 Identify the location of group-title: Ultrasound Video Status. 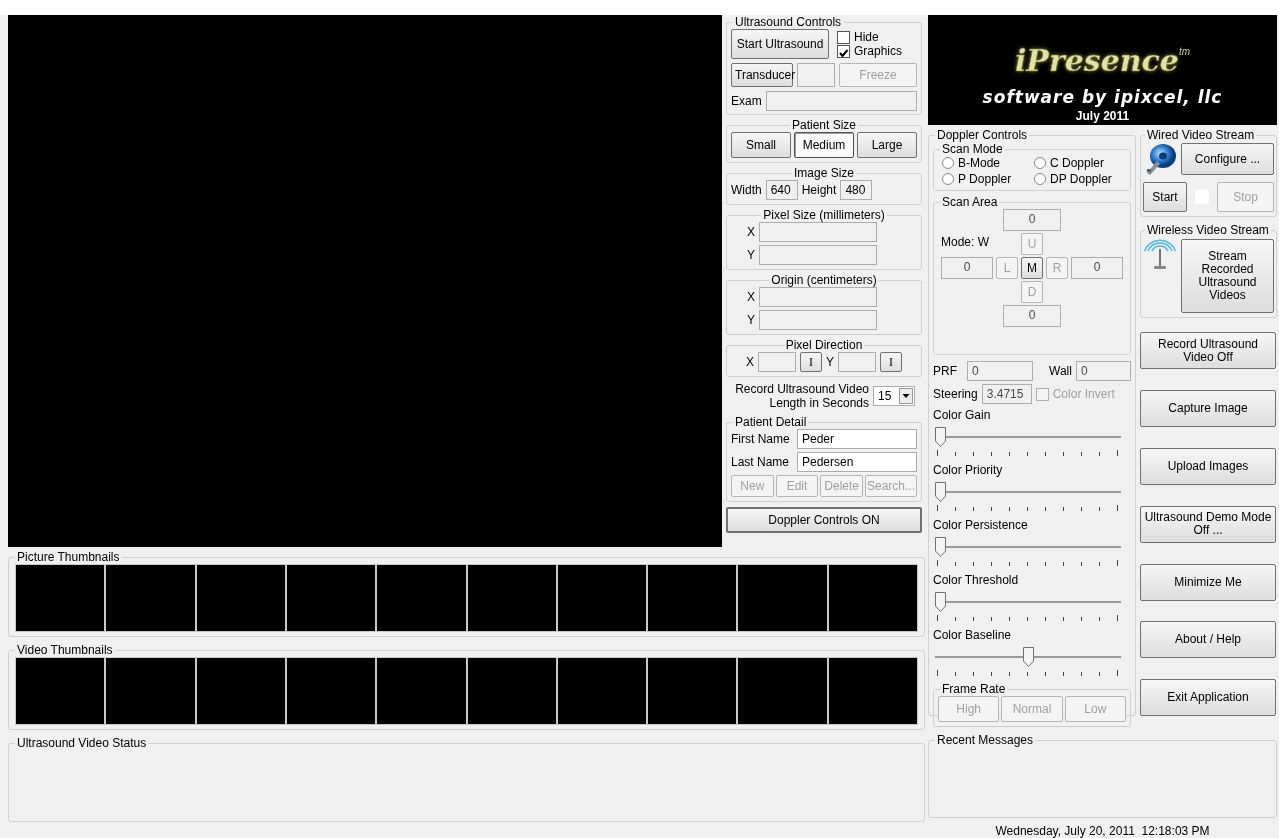
(82, 743).